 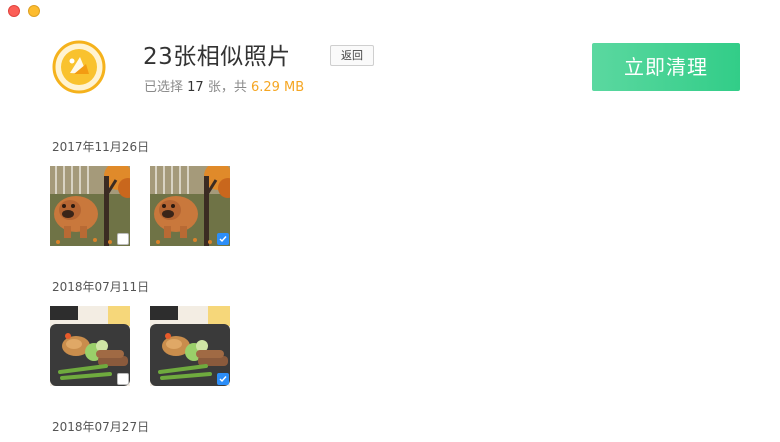 What do you see at coordinates (217, 57) in the screenshot?
I see `page-title: 23张相似照片` at bounding box center [217, 57].